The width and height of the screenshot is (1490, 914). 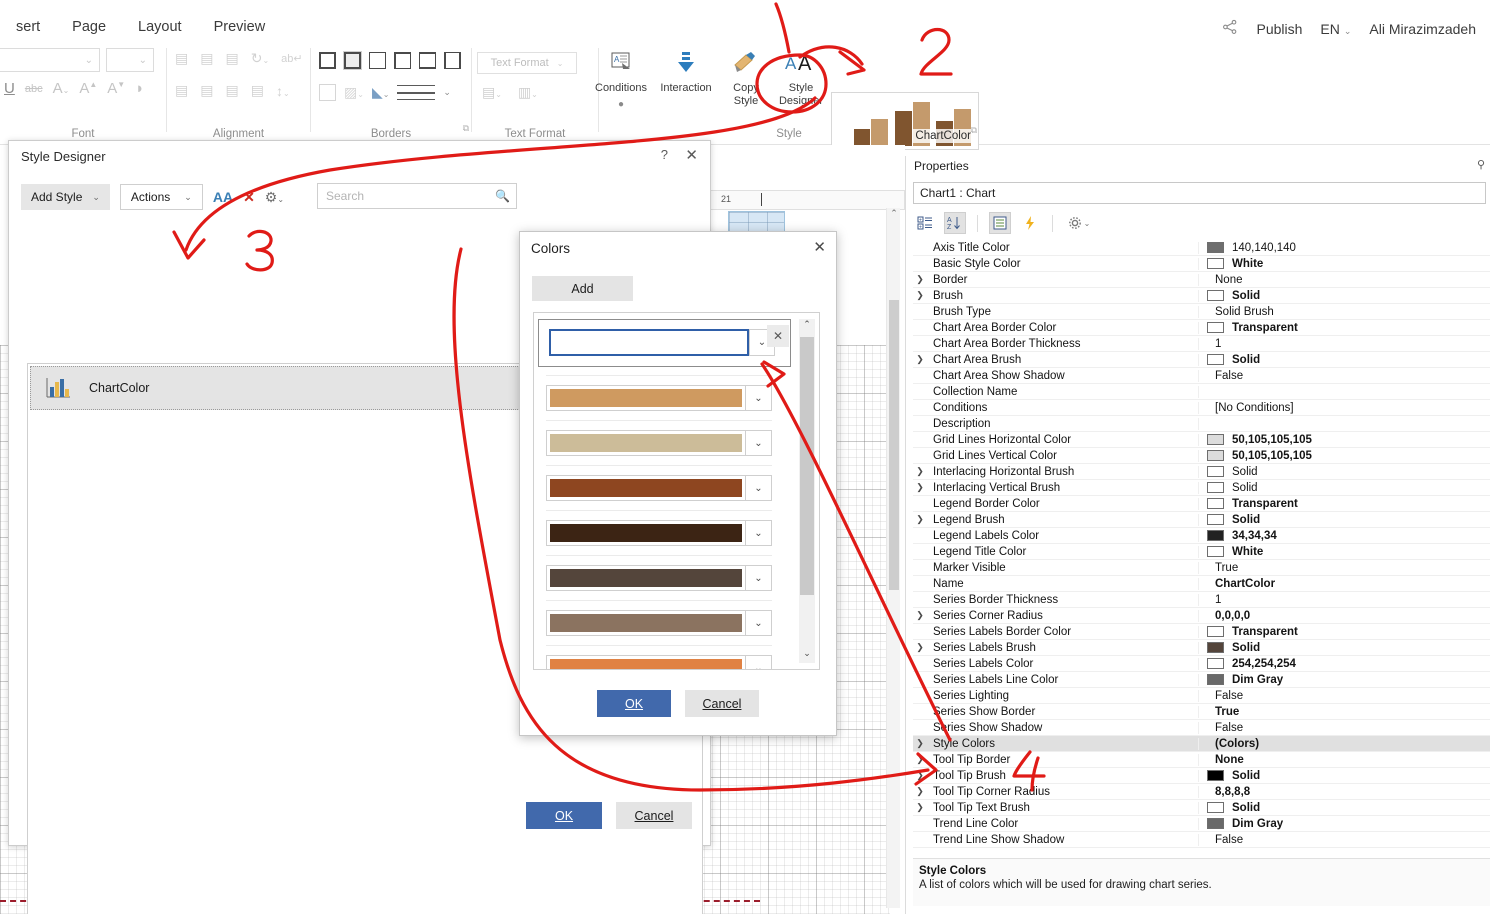 I want to click on property-value: 34,34,34, so click(x=1344, y=536).